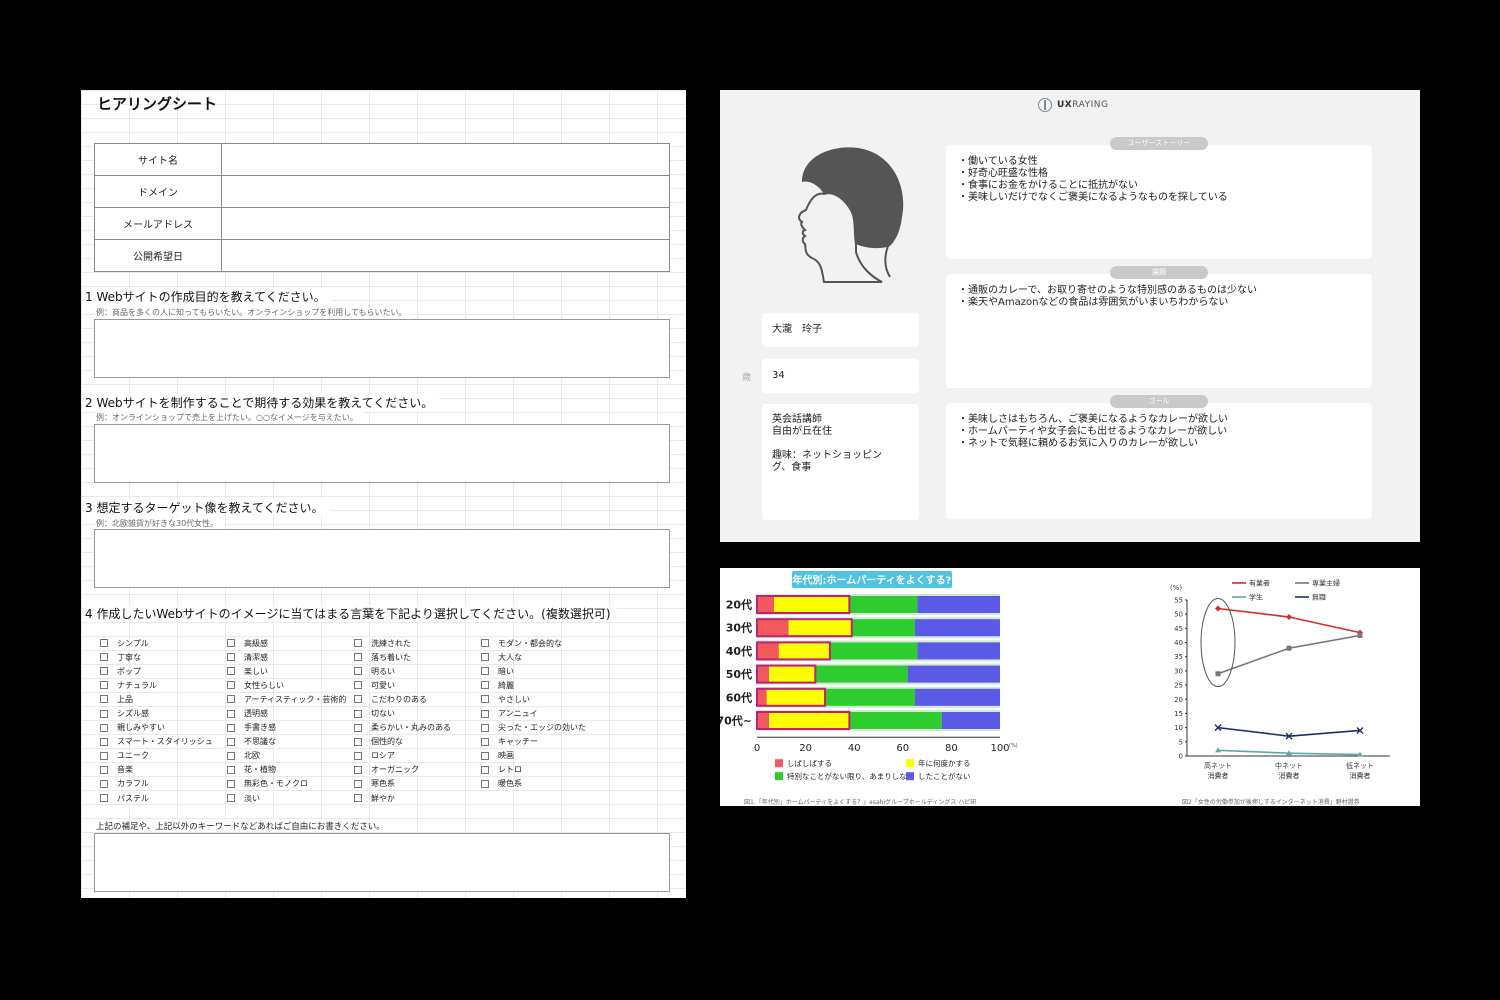  Describe the element at coordinates (382, 558) in the screenshot. I see `question-3-answer` at that location.